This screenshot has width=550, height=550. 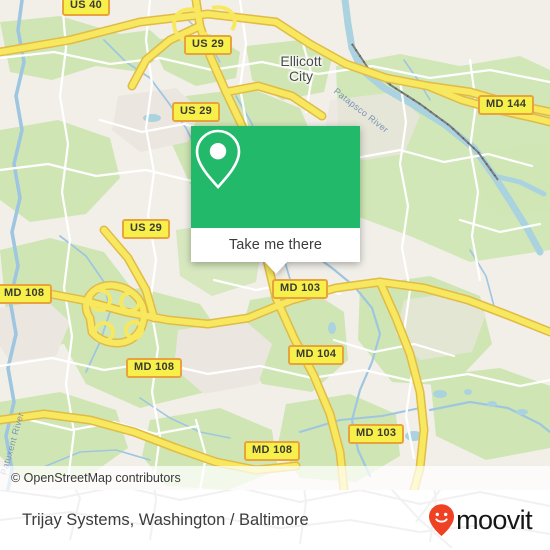 I want to click on shield-us-29-mid: US 29, so click(x=196, y=112).